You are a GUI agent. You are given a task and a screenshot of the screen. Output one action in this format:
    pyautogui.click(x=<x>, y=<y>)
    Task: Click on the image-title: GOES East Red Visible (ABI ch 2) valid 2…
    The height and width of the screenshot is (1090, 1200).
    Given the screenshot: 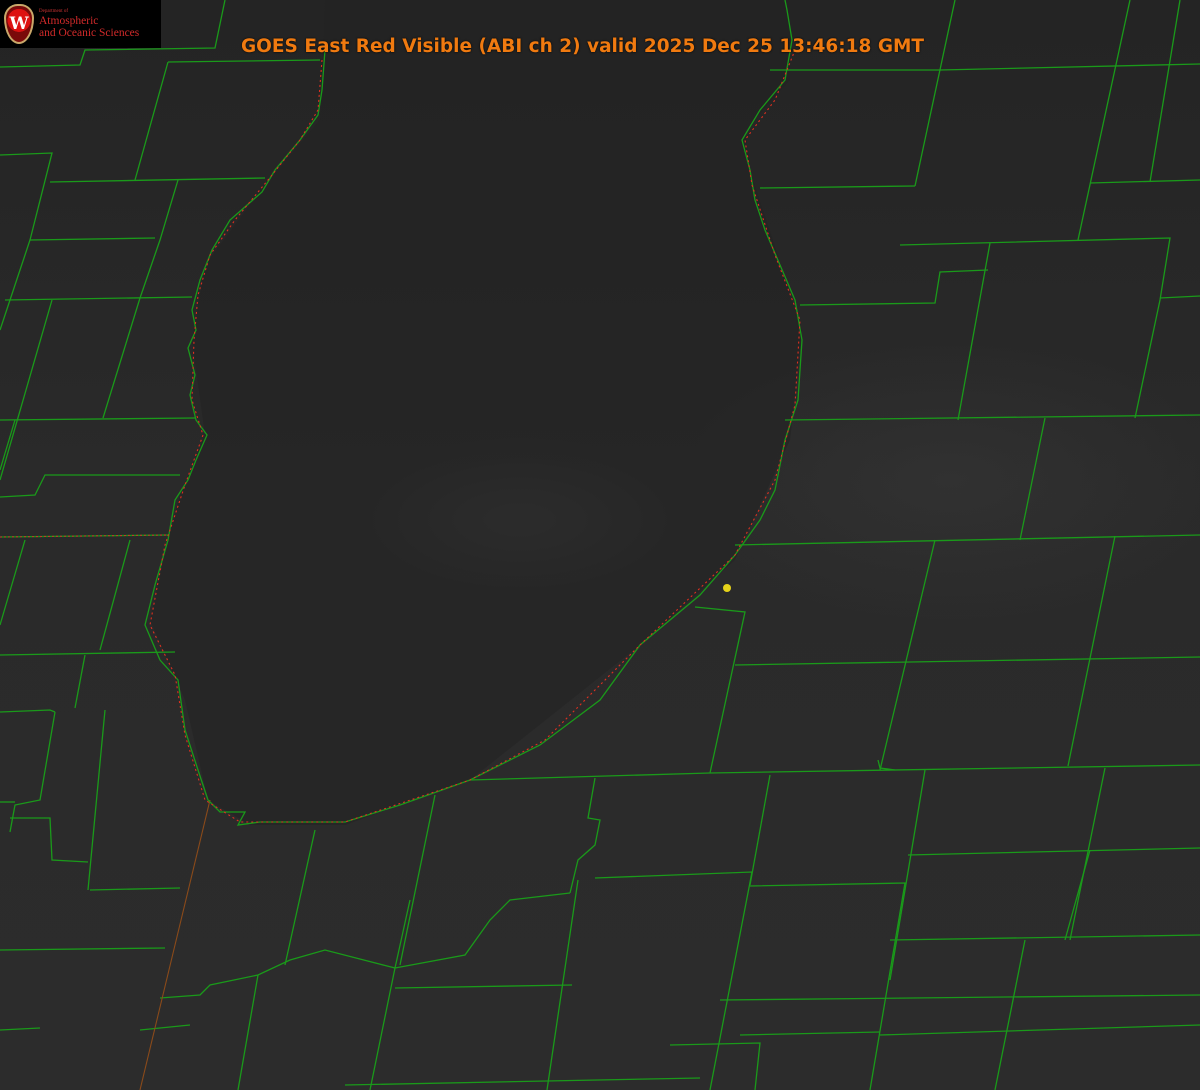 What is the action you would take?
    pyautogui.click(x=583, y=46)
    